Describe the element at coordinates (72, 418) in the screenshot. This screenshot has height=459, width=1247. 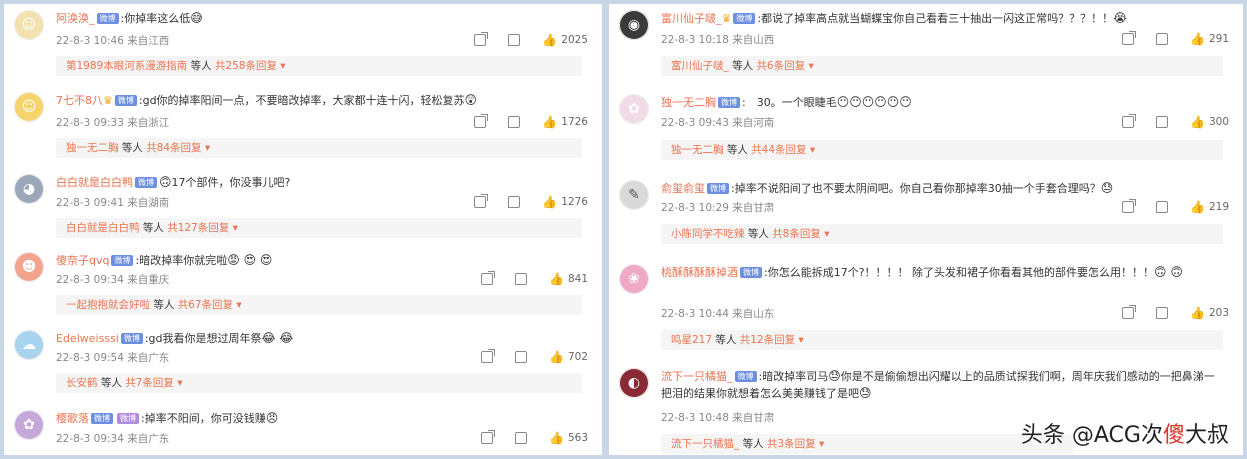
I see `username-link: 樱歌落` at that location.